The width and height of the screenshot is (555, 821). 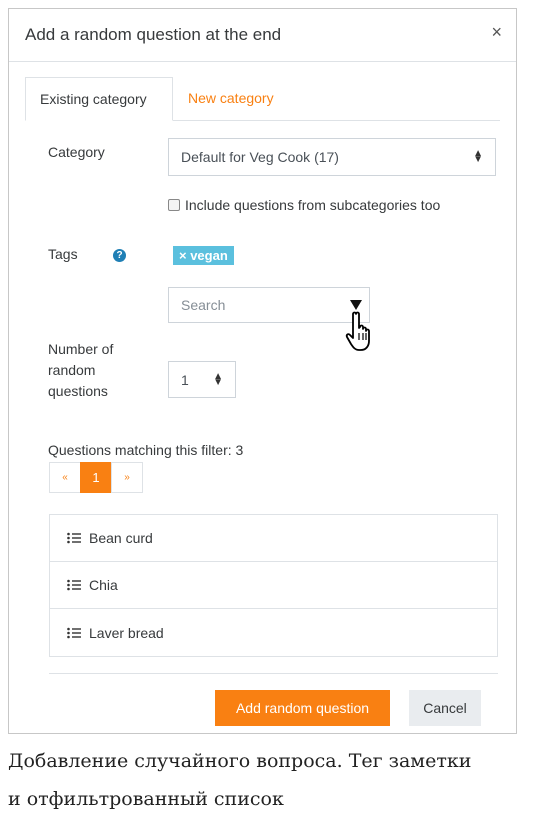 I want to click on random-count-label: Number of random questions, so click(x=80, y=370).